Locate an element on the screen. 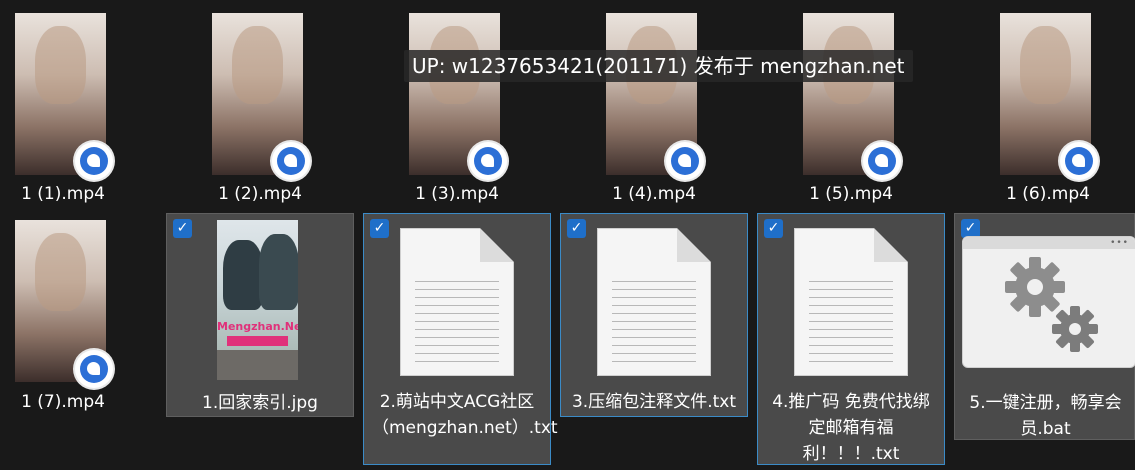  file-item-image: ✓ Mengzhan.Net 1.回家索引.jpg is located at coordinates (260, 315).